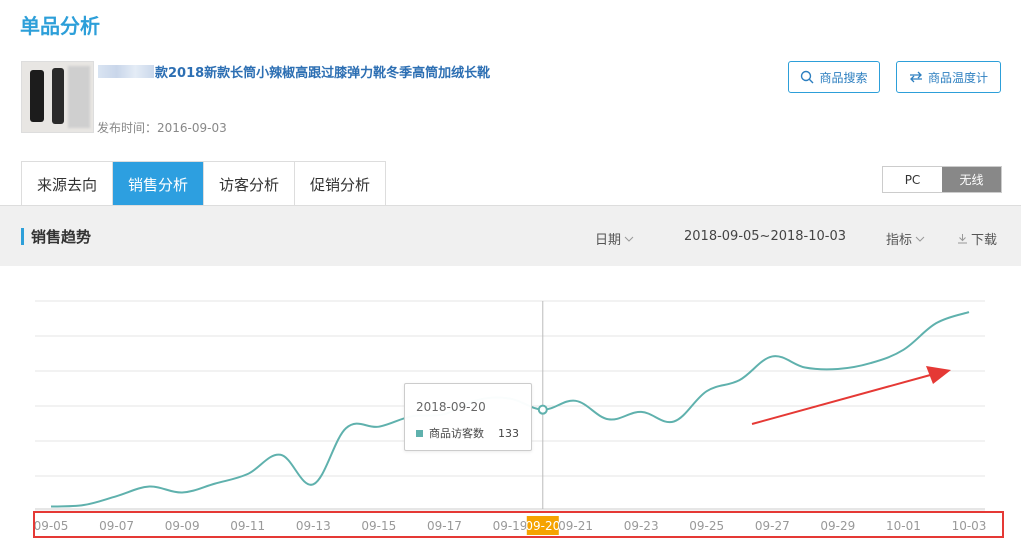 This screenshot has width=1021, height=544. Describe the element at coordinates (192, 128) in the screenshot. I see `publish-date: 2016-09-03` at that location.